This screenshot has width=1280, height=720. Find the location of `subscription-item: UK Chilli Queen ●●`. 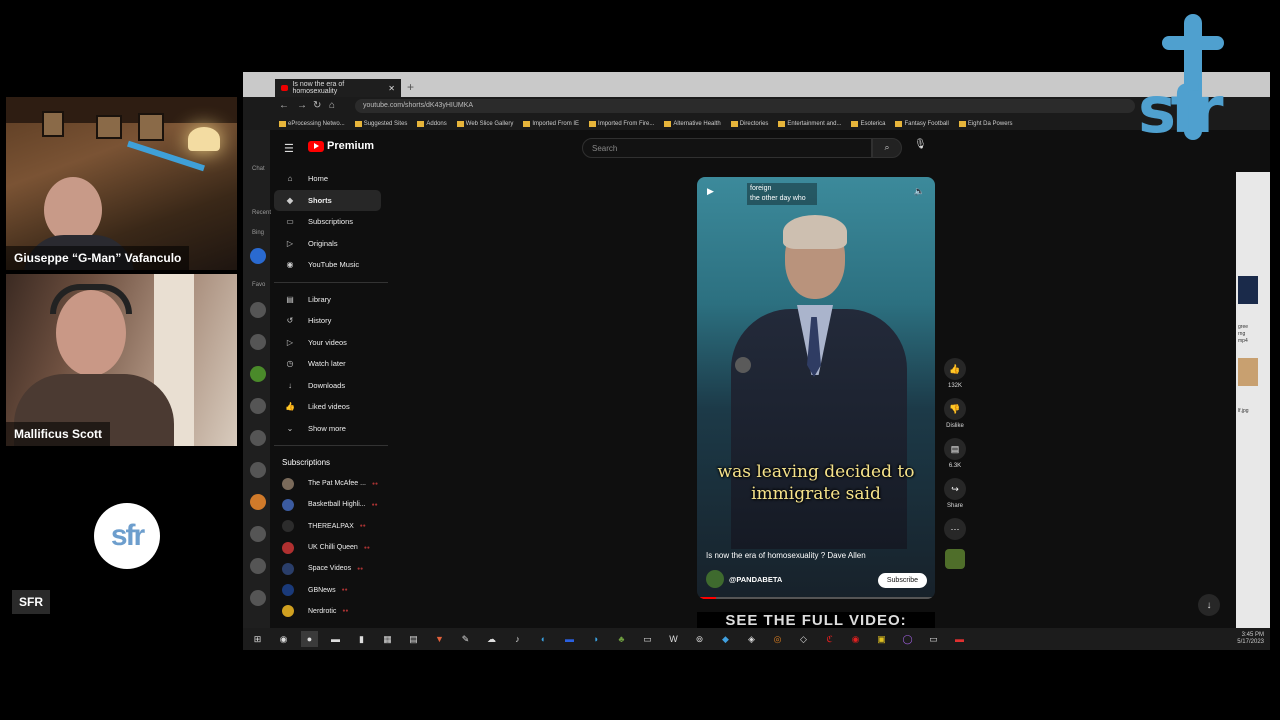

subscription-item: UK Chilli Queen ●● is located at coordinates (330, 547).